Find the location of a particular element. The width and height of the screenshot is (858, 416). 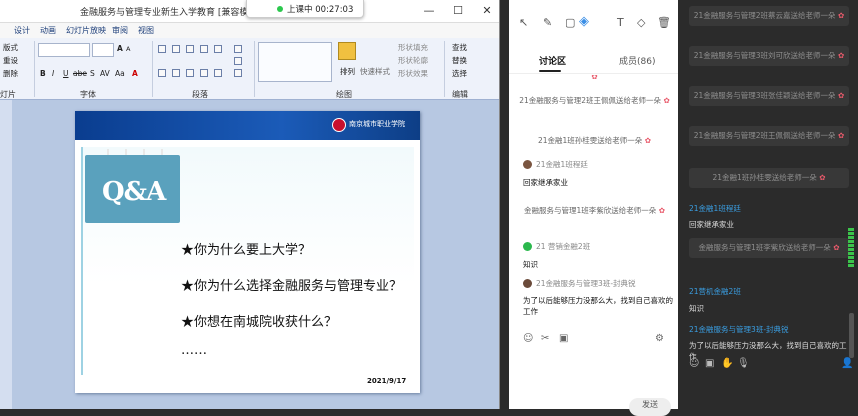

rectangle-icon: ▢ is located at coordinates (570, 22).